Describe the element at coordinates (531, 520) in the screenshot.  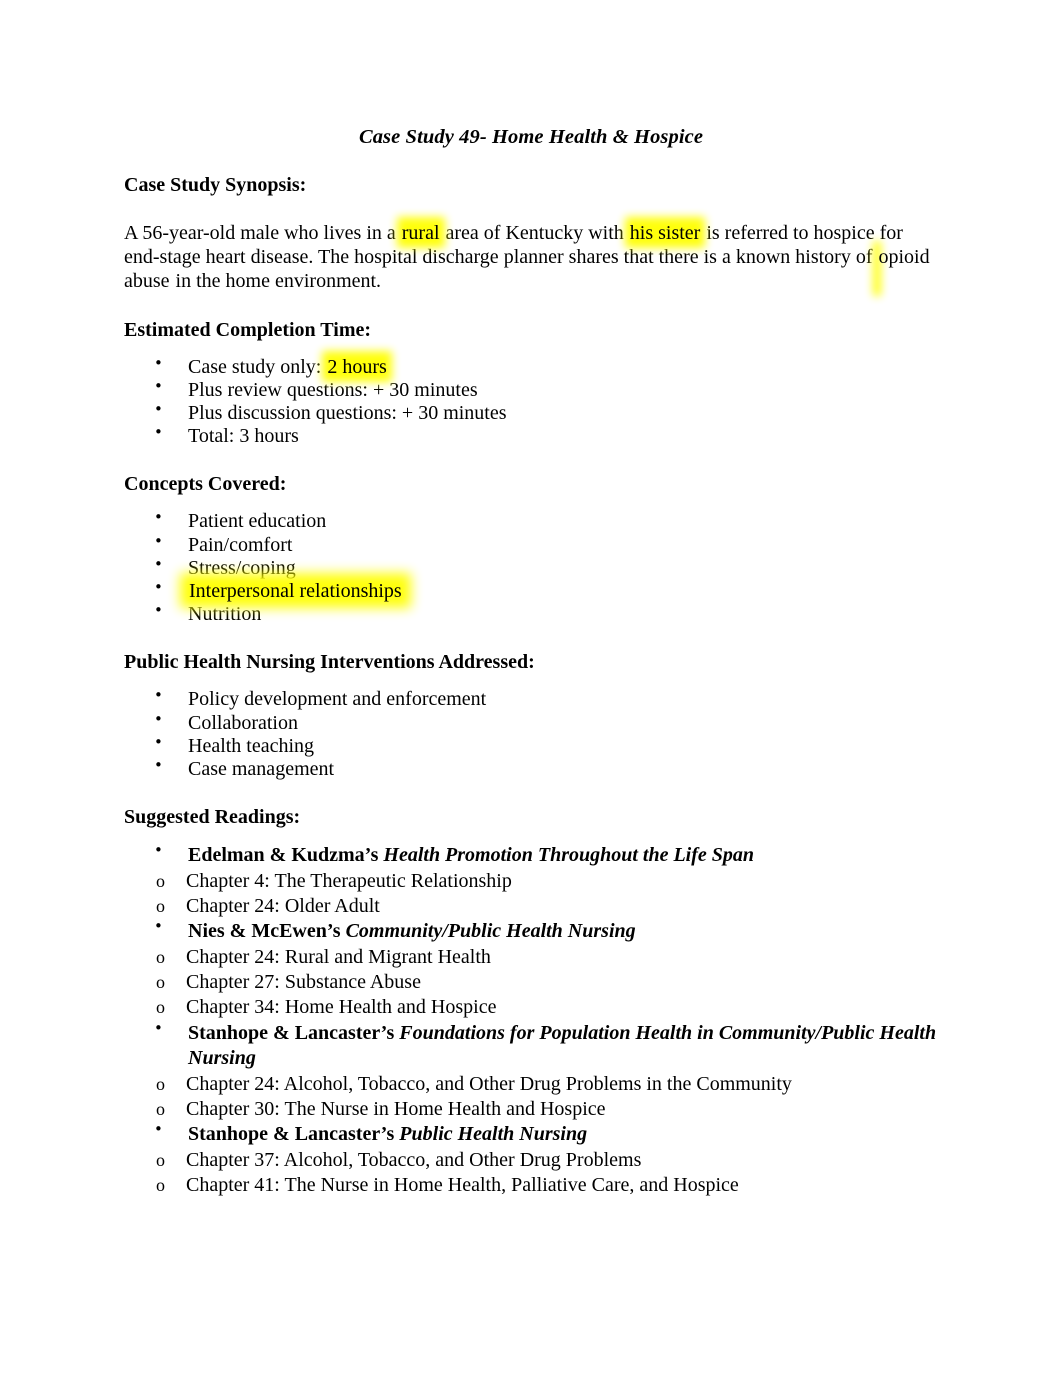
I see `list-item: • Patient education` at that location.